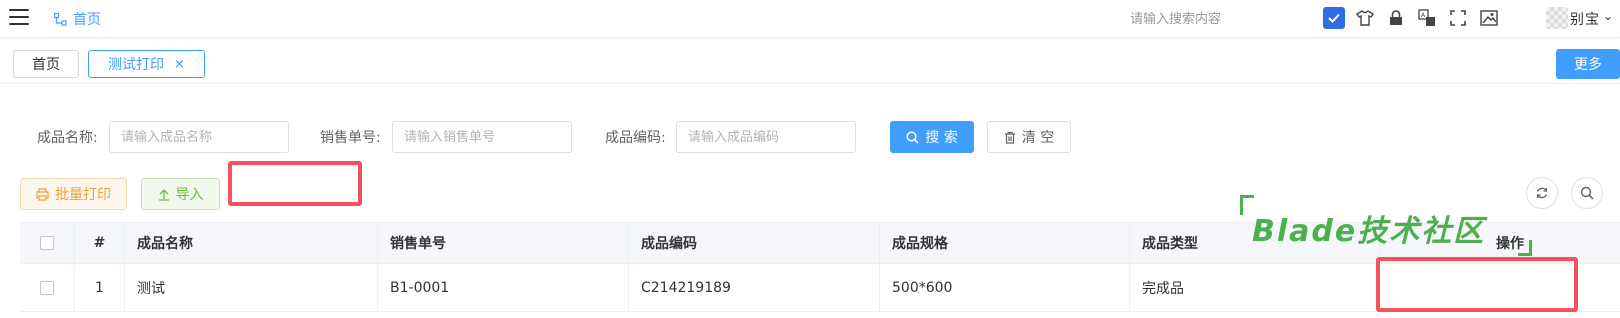 This screenshot has width=1620, height=318. I want to click on header-cell: #, so click(100, 243).